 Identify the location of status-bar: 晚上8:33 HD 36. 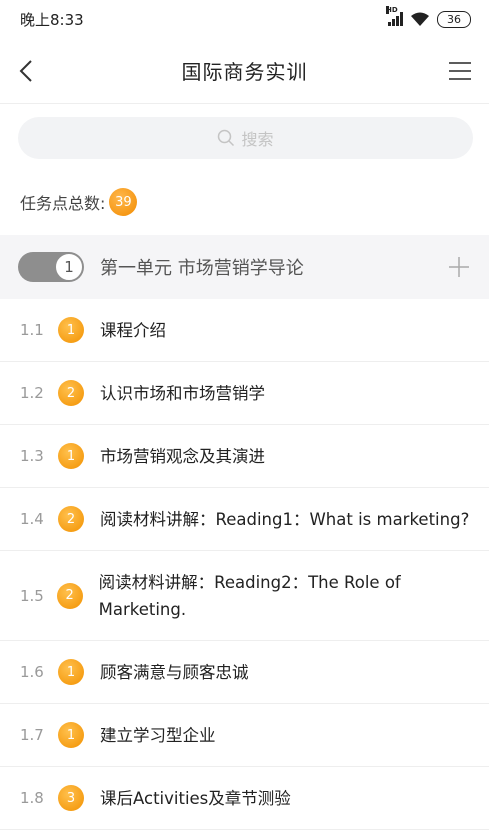
(244, 19).